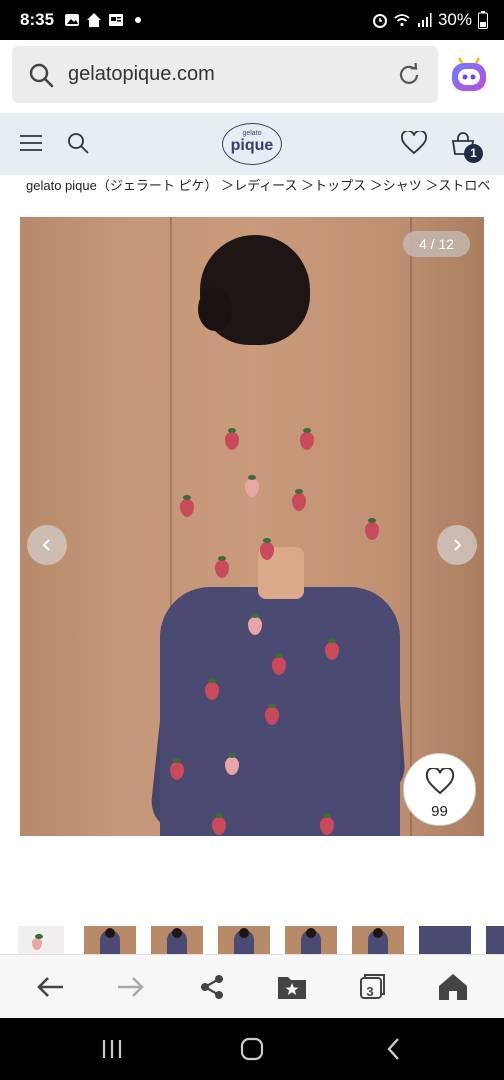 The width and height of the screenshot is (504, 1080). I want to click on thumbnail-strip, so click(252, 940).